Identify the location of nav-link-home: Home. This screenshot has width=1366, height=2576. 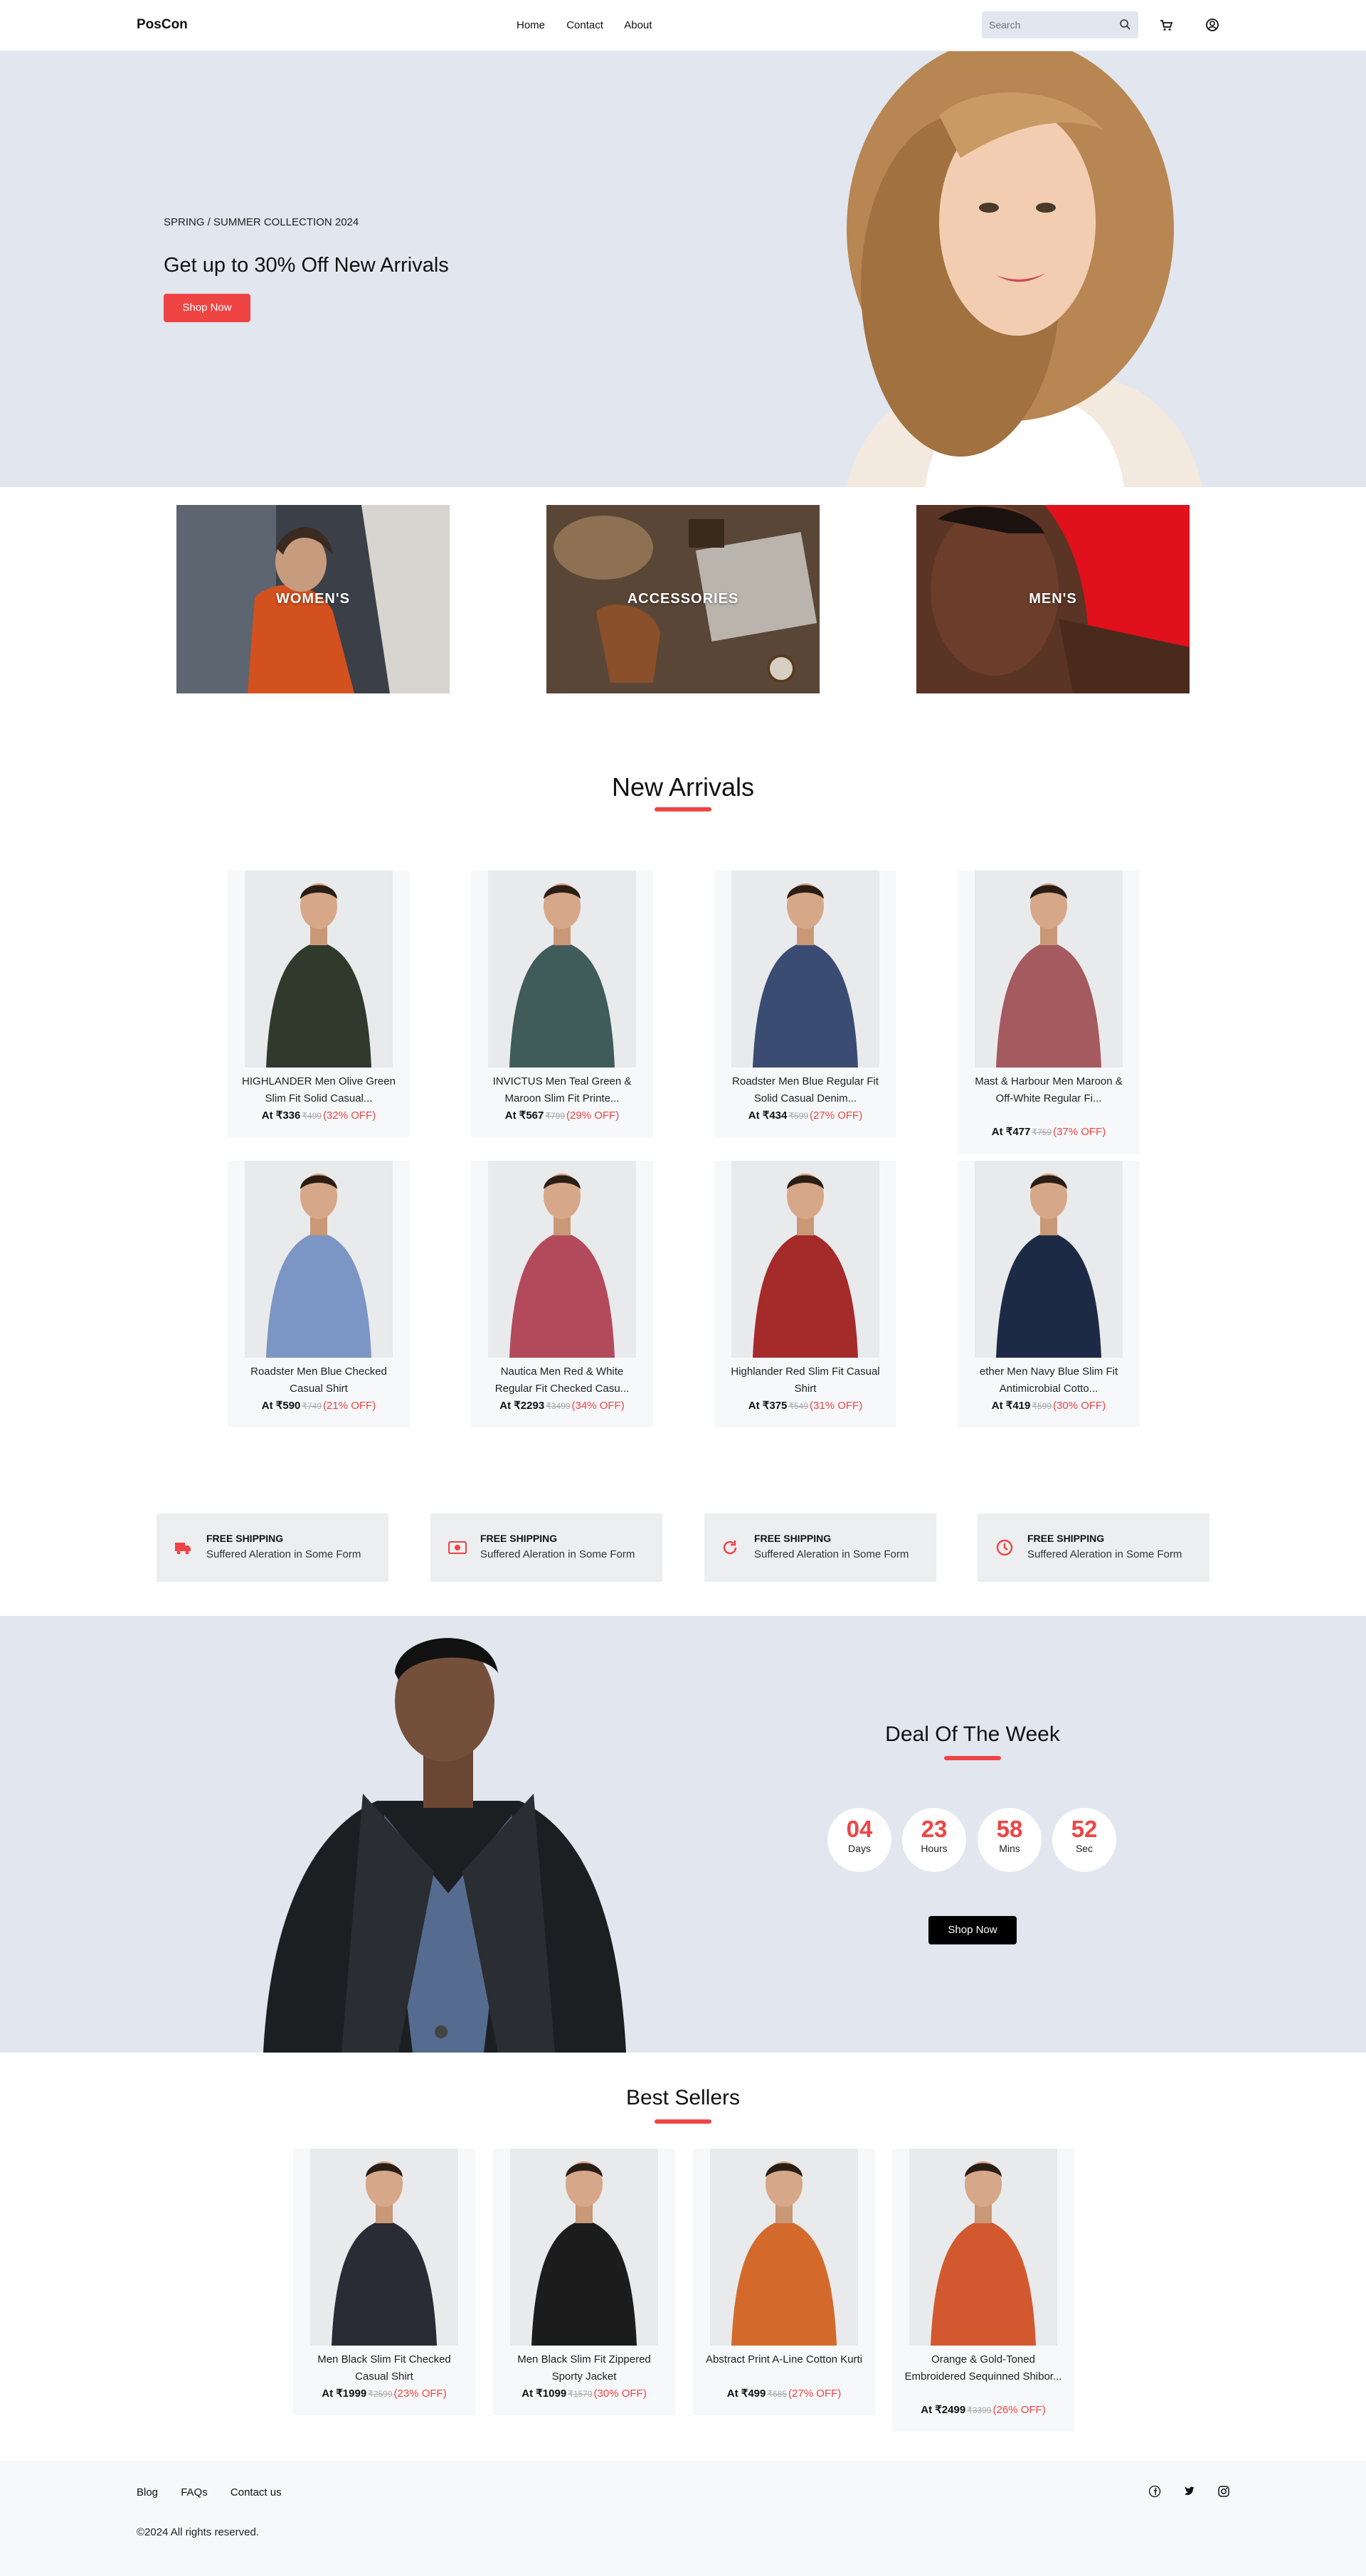
(531, 25).